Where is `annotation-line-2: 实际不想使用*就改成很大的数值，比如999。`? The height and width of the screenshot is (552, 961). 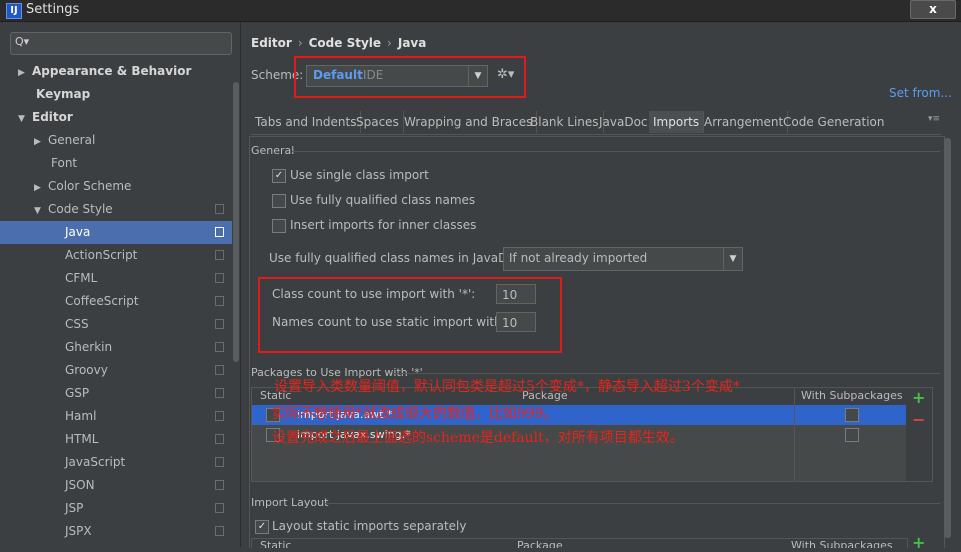 annotation-line-2: 实际不想使用*就改成很大的数值，比如999。 is located at coordinates (415, 414).